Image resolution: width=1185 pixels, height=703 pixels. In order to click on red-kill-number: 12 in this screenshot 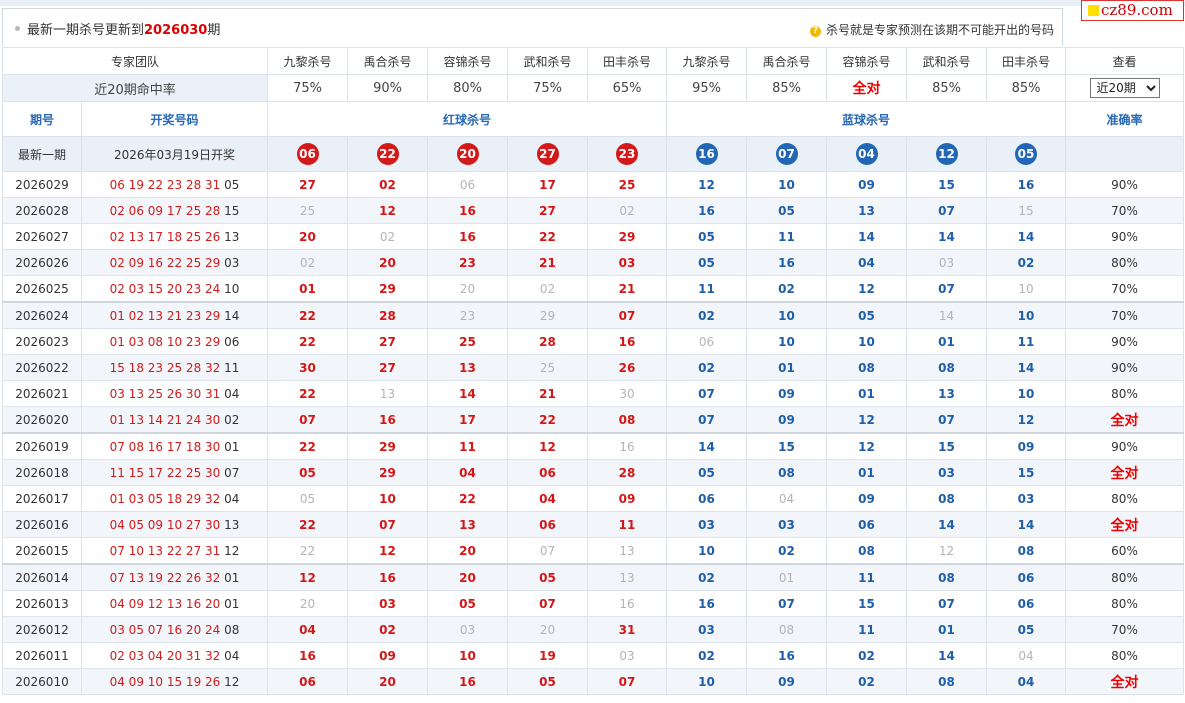, I will do `click(548, 446)`.